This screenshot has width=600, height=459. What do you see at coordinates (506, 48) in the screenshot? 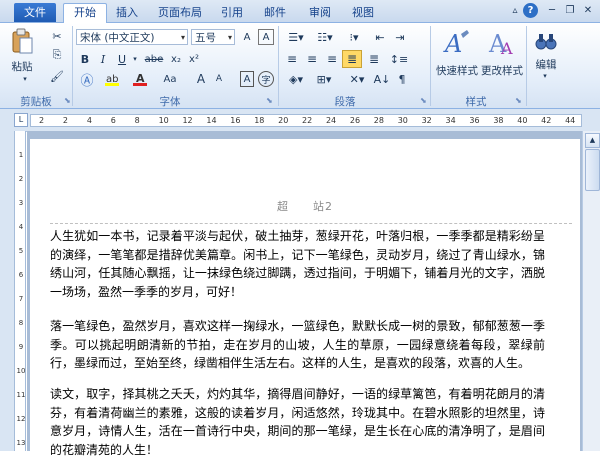
I see `svg-text: A` at bounding box center [506, 48].